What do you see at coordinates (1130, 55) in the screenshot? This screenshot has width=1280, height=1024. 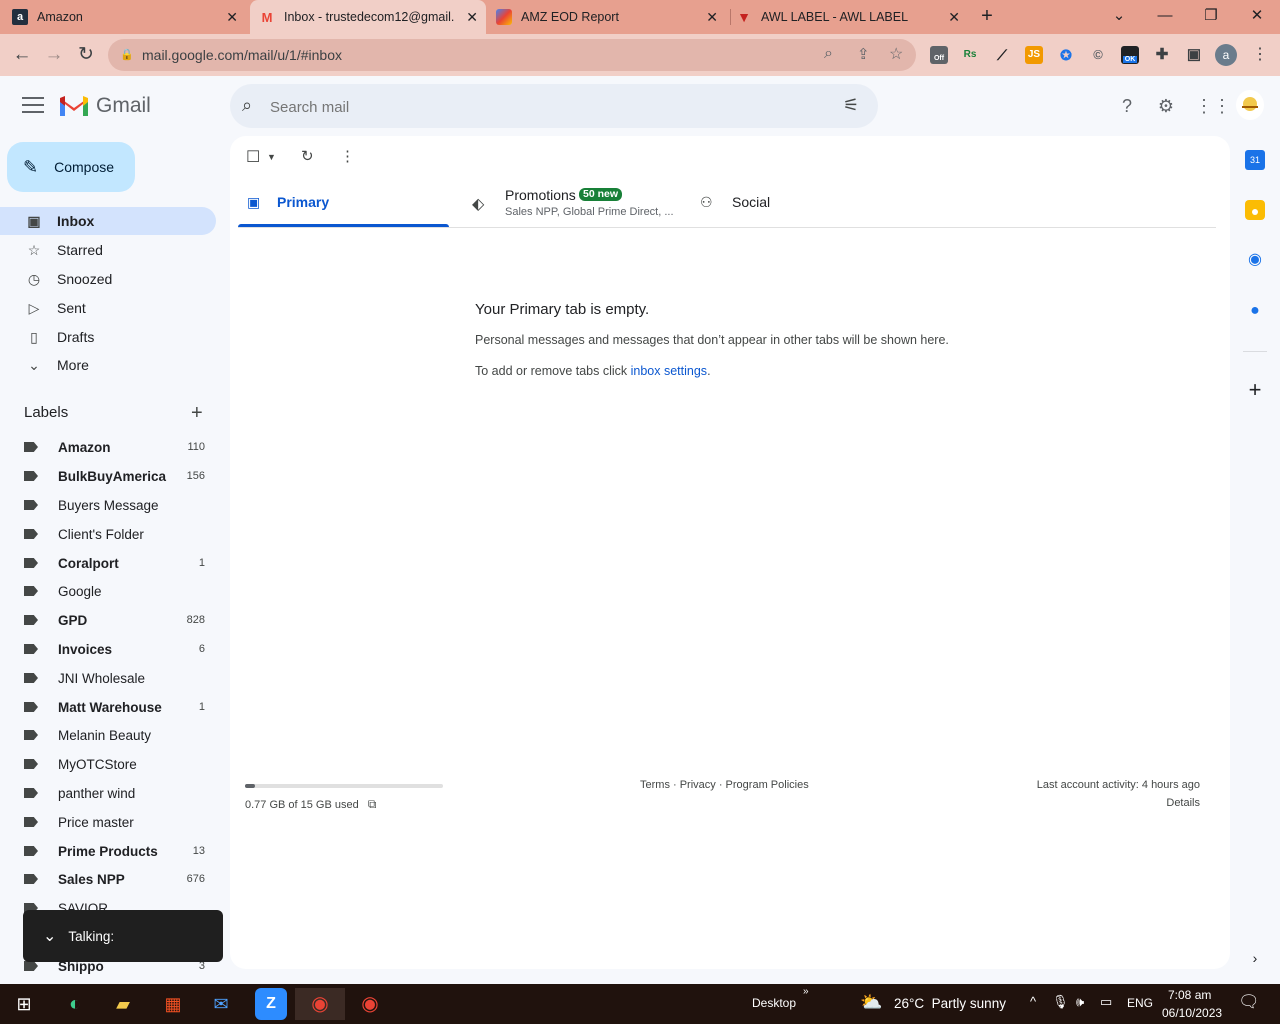 I see `extension-ok-icon: OK` at bounding box center [1130, 55].